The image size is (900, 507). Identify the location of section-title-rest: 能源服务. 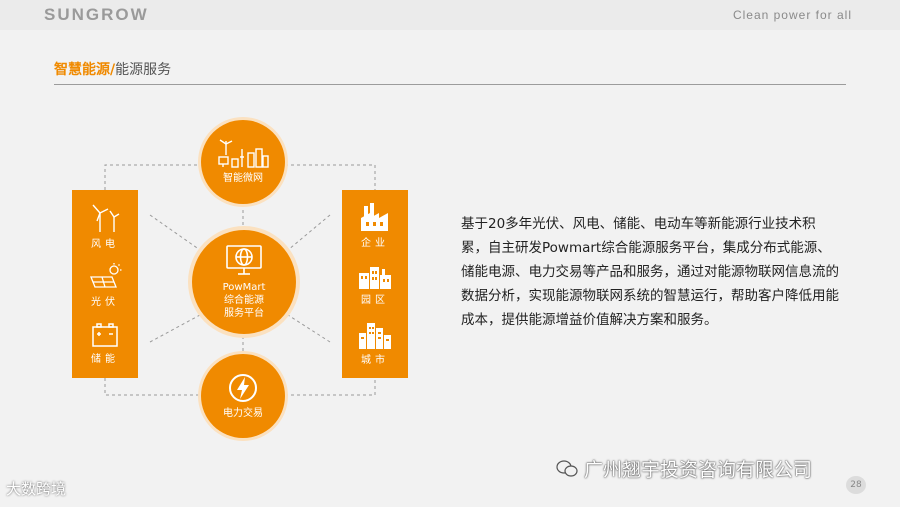
(143, 70).